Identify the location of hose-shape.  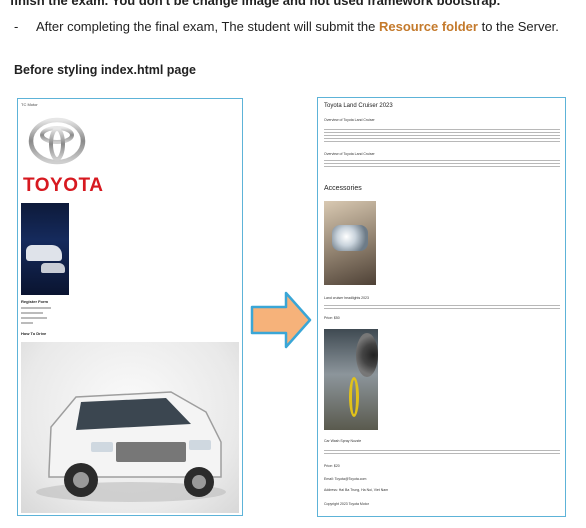
(354, 397).